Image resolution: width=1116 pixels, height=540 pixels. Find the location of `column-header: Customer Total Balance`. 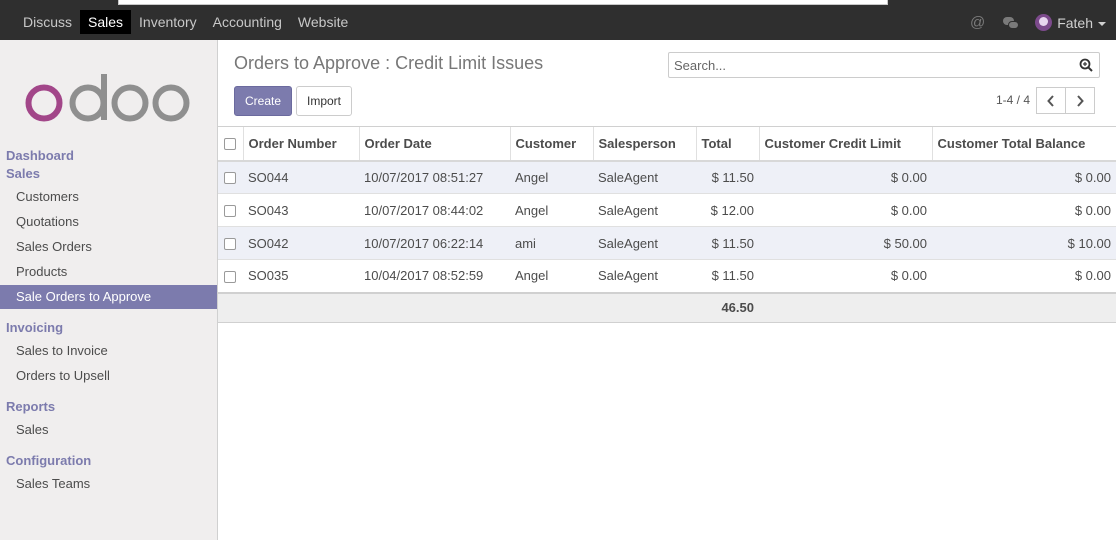

column-header: Customer Total Balance is located at coordinates (1023, 144).